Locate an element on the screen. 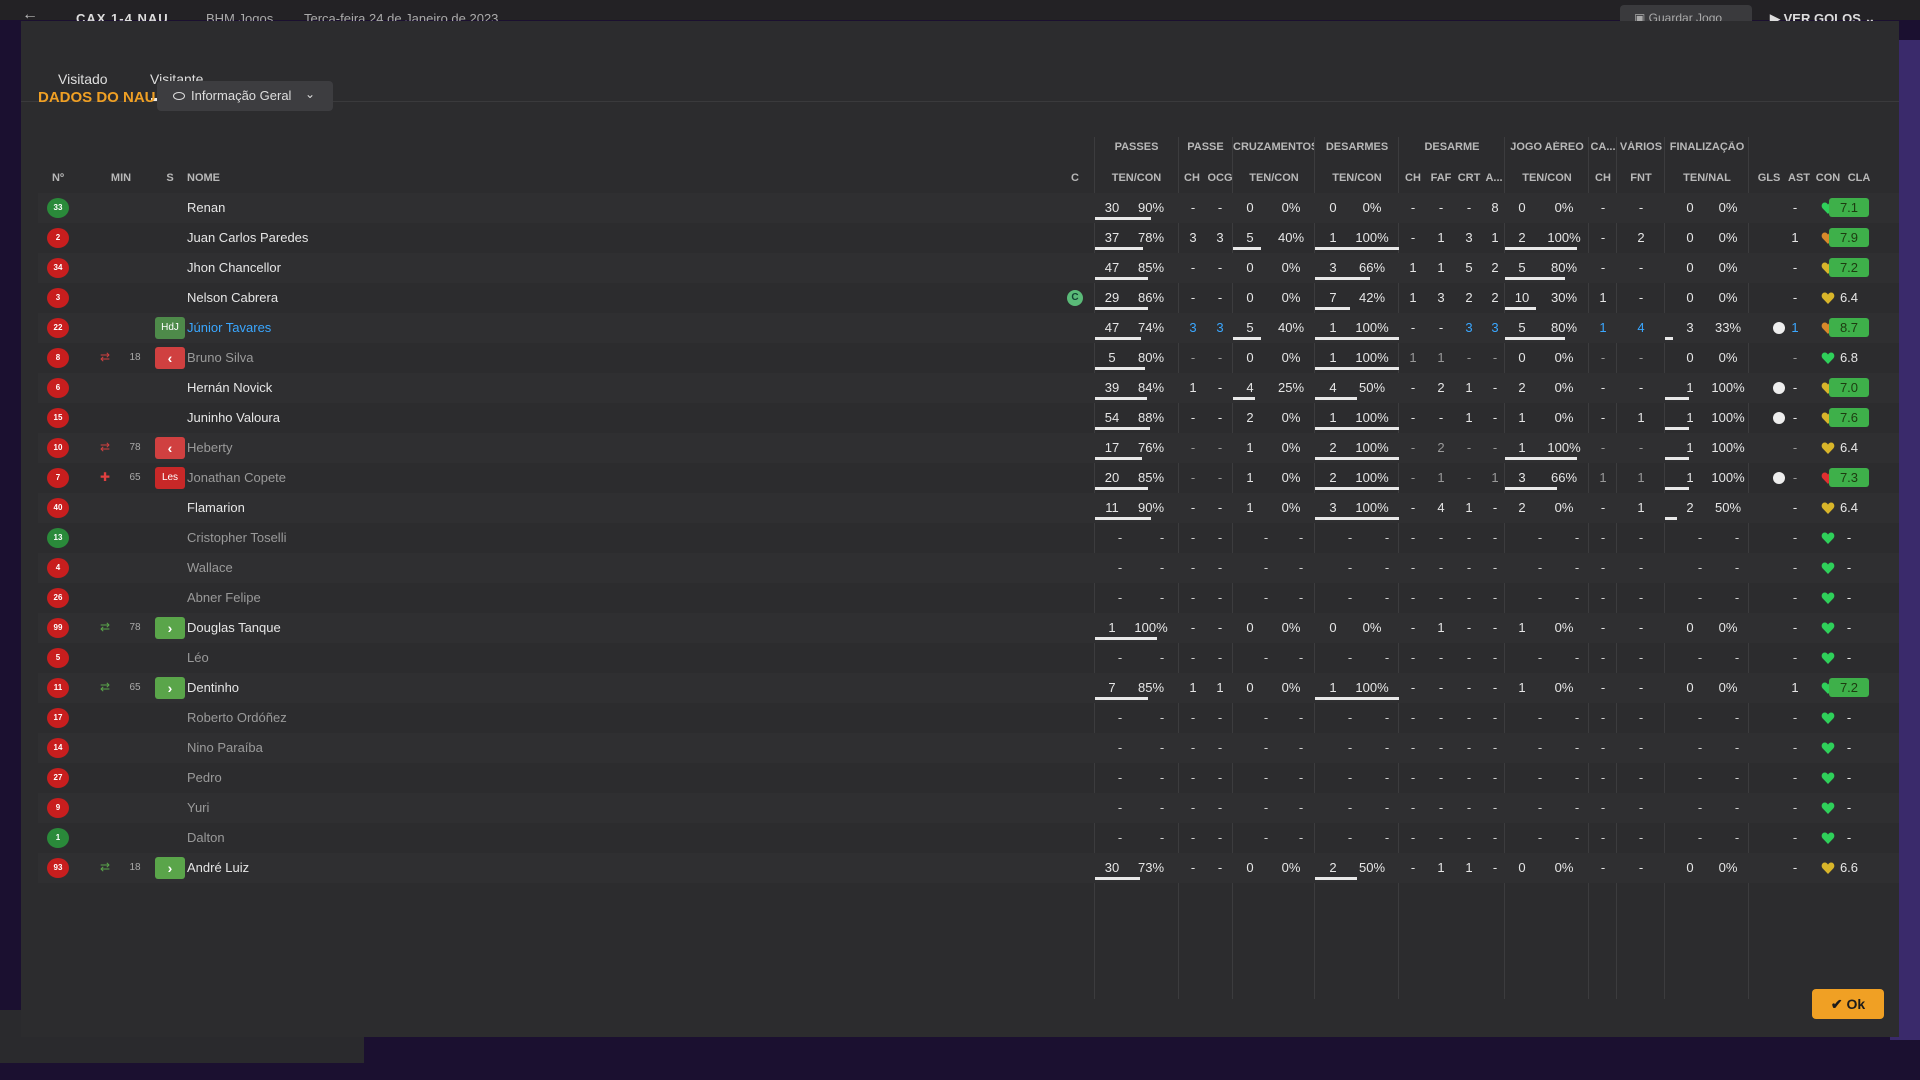 Image resolution: width=1920 pixels, height=1080 pixels. col-cruz: TEN/CON is located at coordinates (1274, 178).